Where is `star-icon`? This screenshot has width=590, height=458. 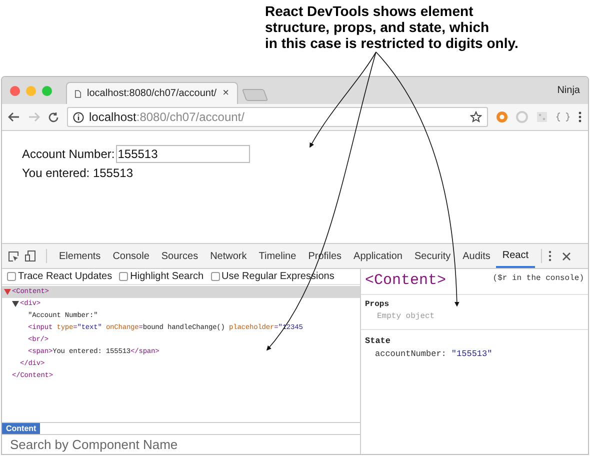
star-icon is located at coordinates (476, 117).